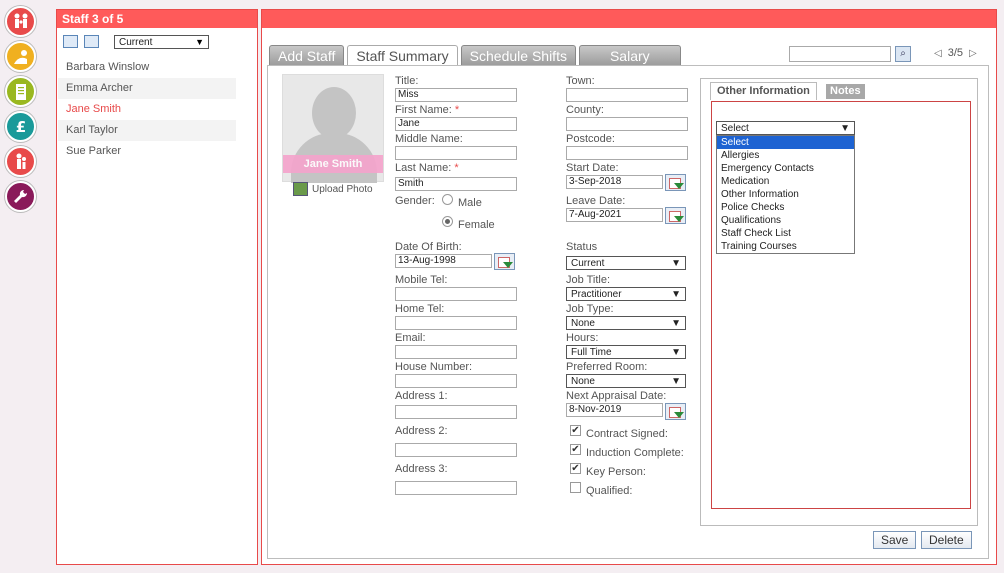 The width and height of the screenshot is (1004, 573). What do you see at coordinates (785, 220) in the screenshot?
I see `option-qualifications: Qualifications` at bounding box center [785, 220].